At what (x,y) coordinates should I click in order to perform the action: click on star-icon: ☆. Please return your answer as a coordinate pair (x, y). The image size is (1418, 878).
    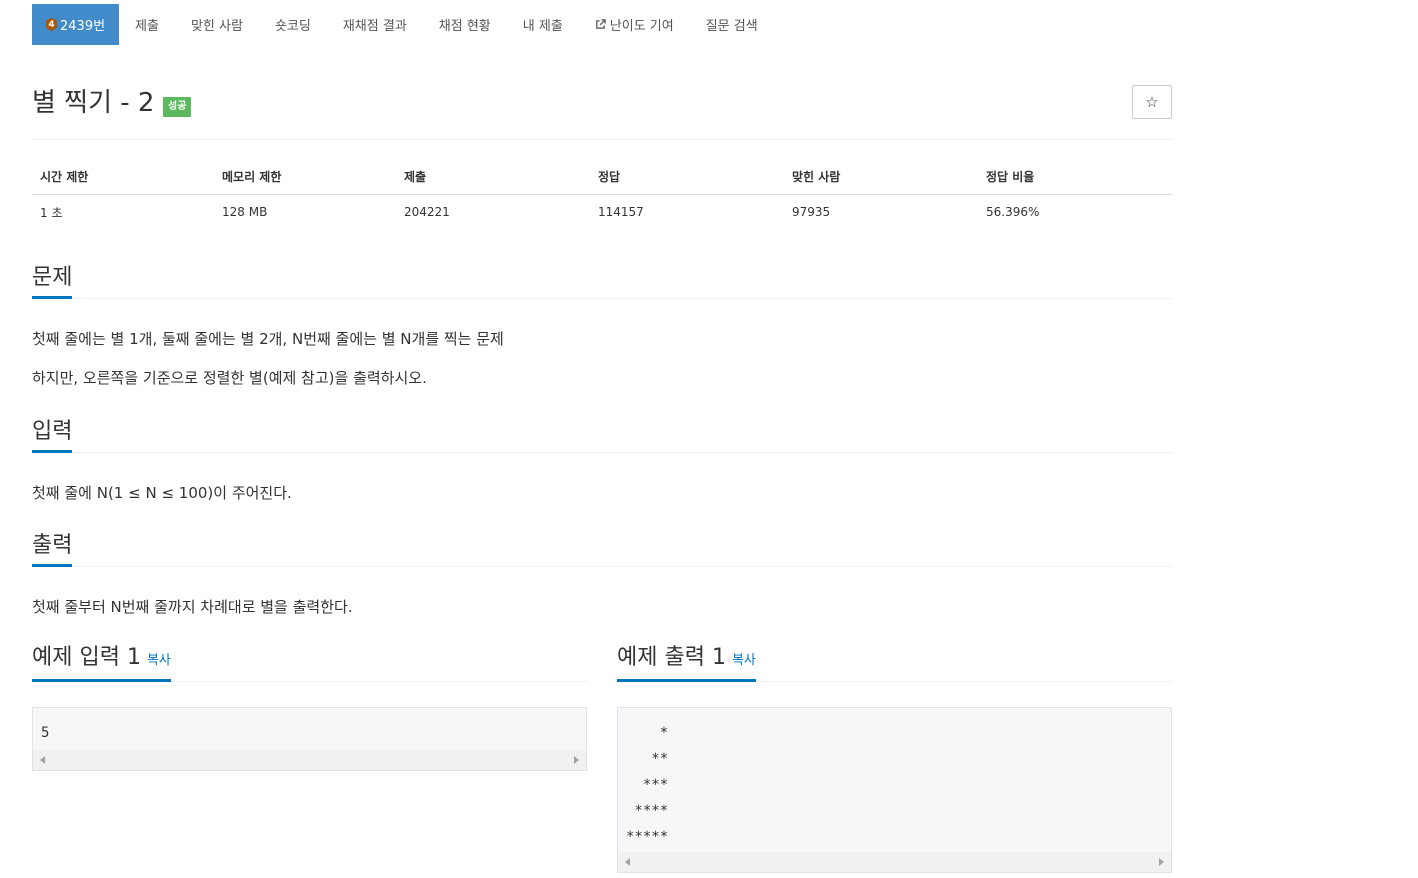
    Looking at the image, I should click on (1152, 102).